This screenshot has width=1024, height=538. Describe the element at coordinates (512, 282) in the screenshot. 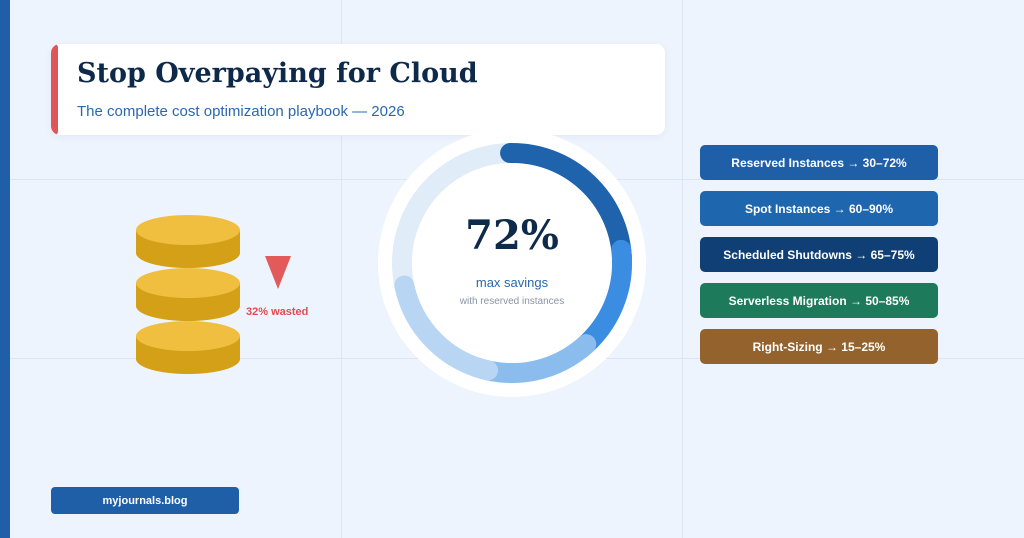

I see `savings-label: max savings` at that location.